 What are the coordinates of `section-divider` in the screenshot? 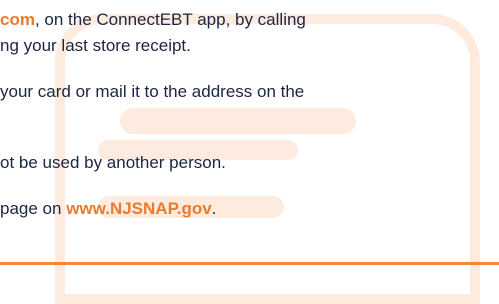 It's located at (249, 263).